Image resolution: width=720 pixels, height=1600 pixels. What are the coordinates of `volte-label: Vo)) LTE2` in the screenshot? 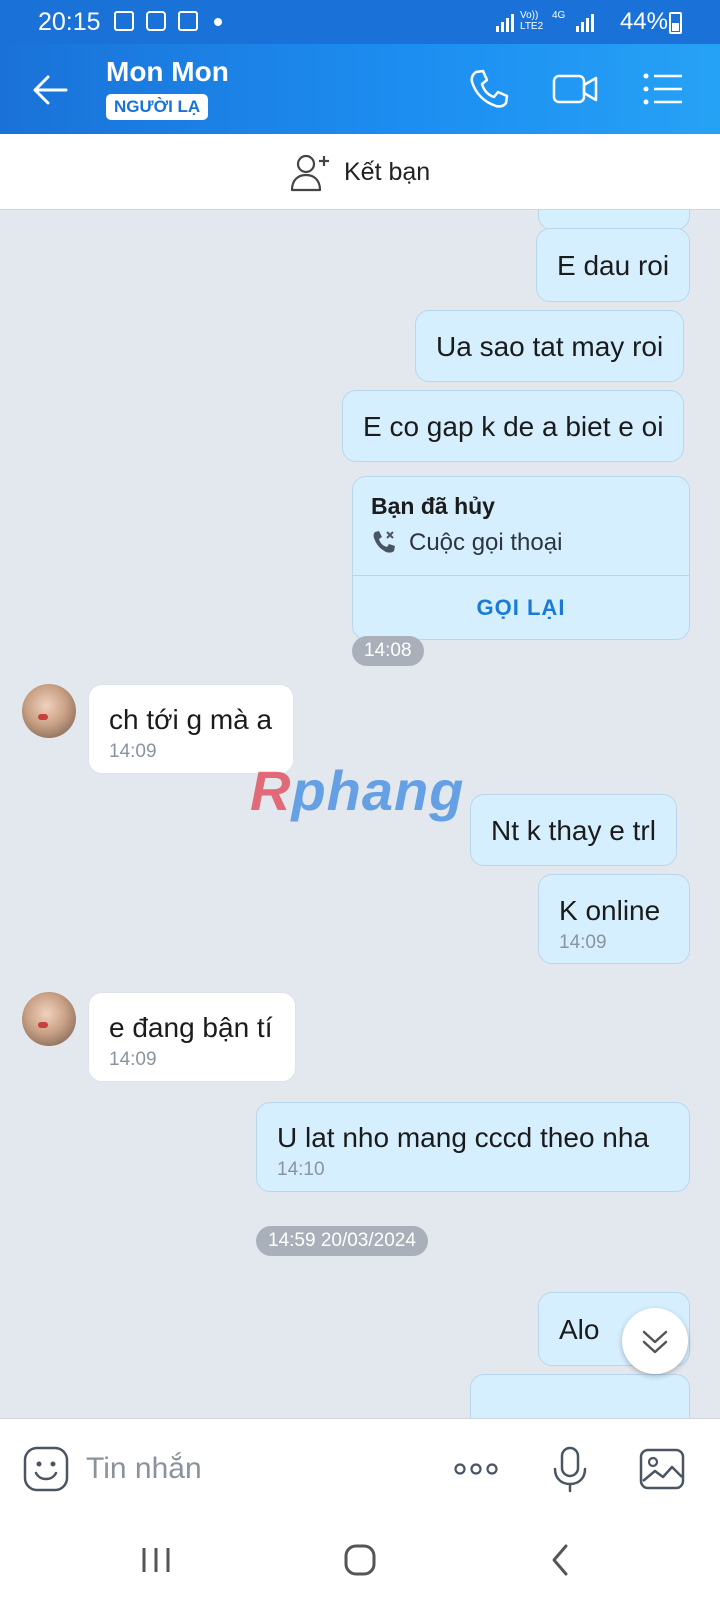 It's located at (532, 21).